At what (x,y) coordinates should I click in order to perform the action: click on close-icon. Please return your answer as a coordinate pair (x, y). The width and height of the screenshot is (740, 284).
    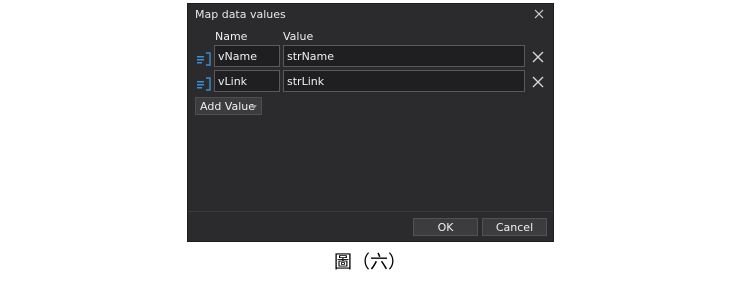
    Looking at the image, I should click on (539, 14).